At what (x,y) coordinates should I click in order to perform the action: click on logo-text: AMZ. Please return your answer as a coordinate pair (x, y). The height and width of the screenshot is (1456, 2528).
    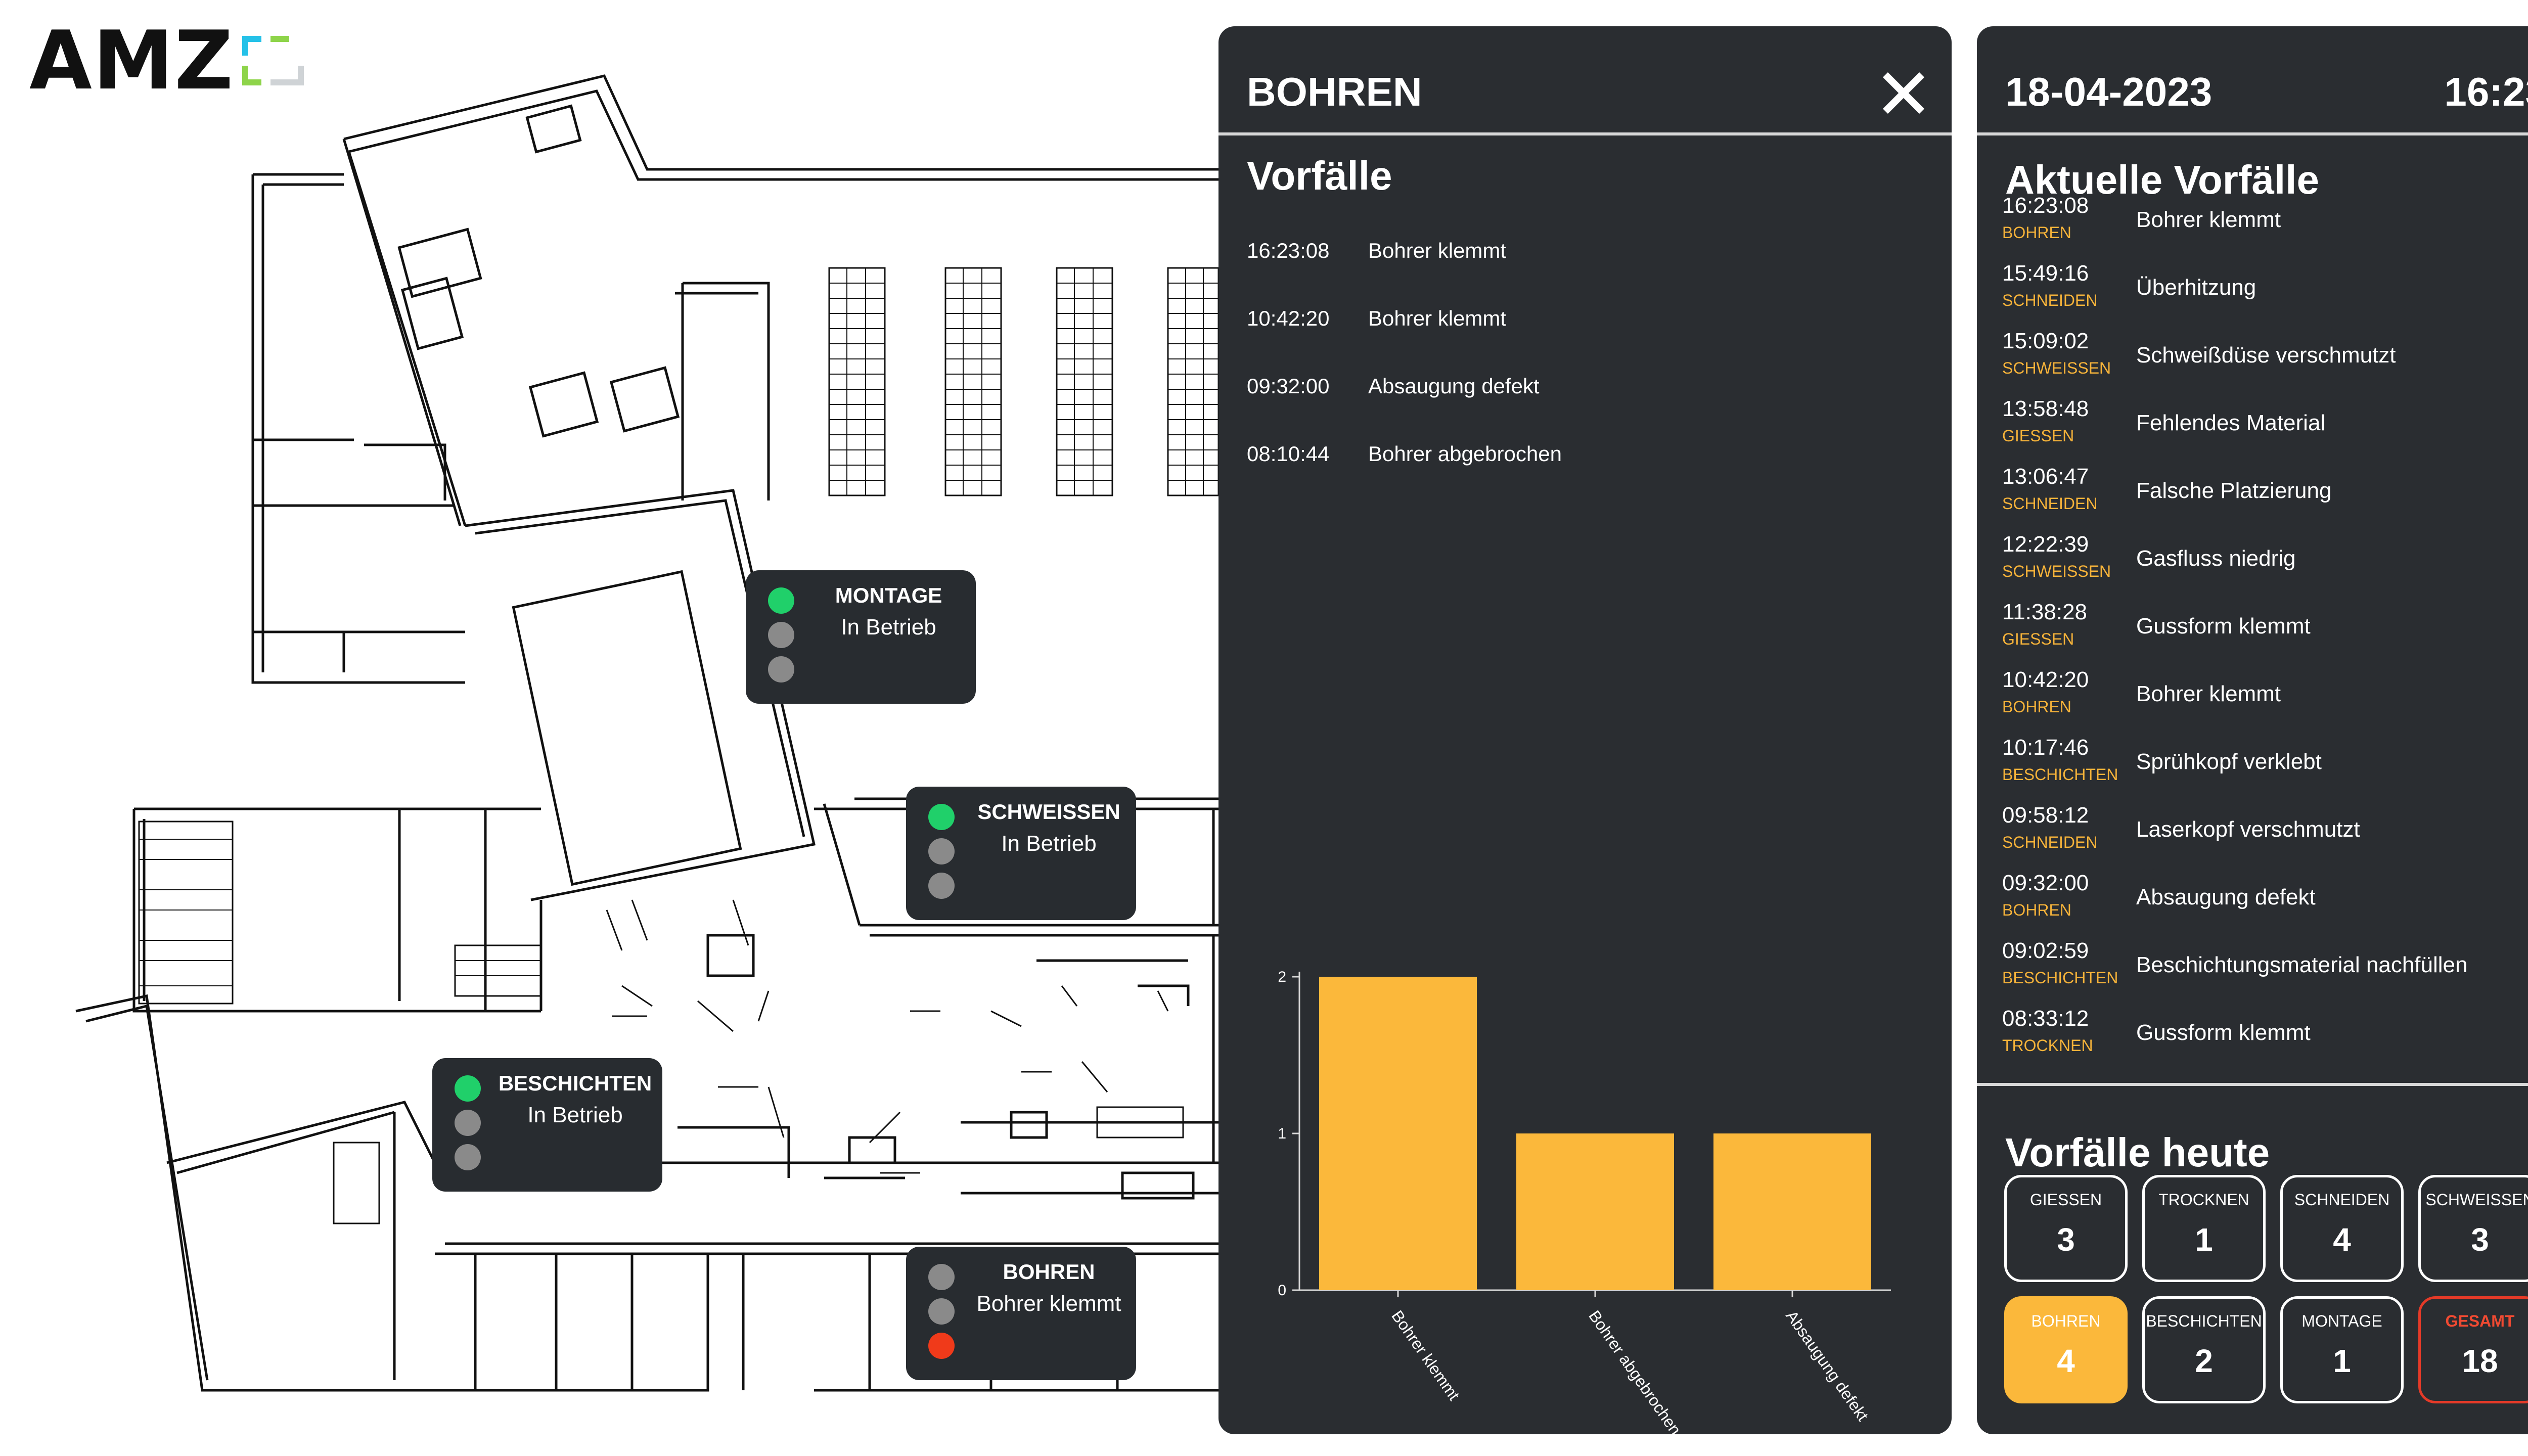
    Looking at the image, I should click on (132, 60).